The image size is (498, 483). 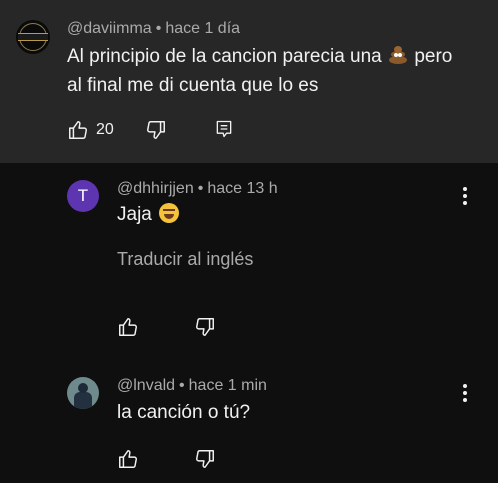 What do you see at coordinates (109, 28) in the screenshot?
I see `comment-author: @daviimma` at bounding box center [109, 28].